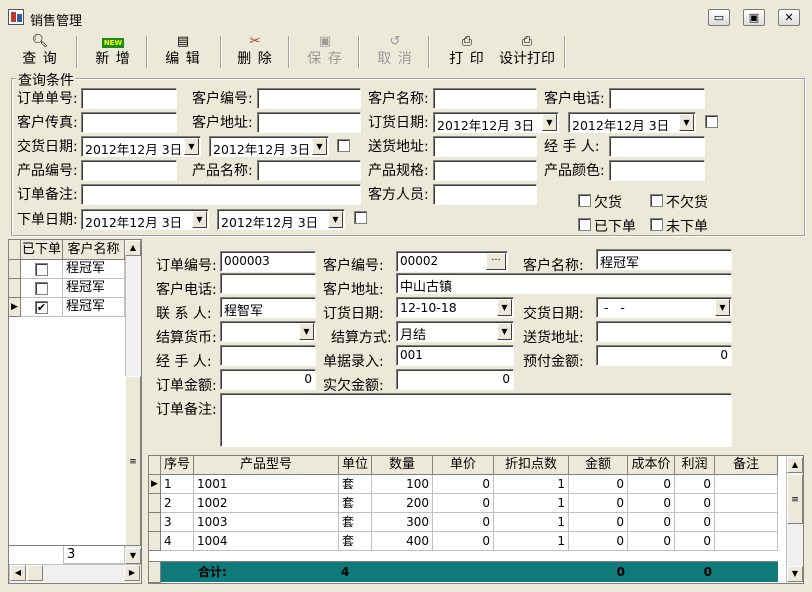  What do you see at coordinates (268, 379) in the screenshot?
I see `detail-amount-input: 0` at bounding box center [268, 379].